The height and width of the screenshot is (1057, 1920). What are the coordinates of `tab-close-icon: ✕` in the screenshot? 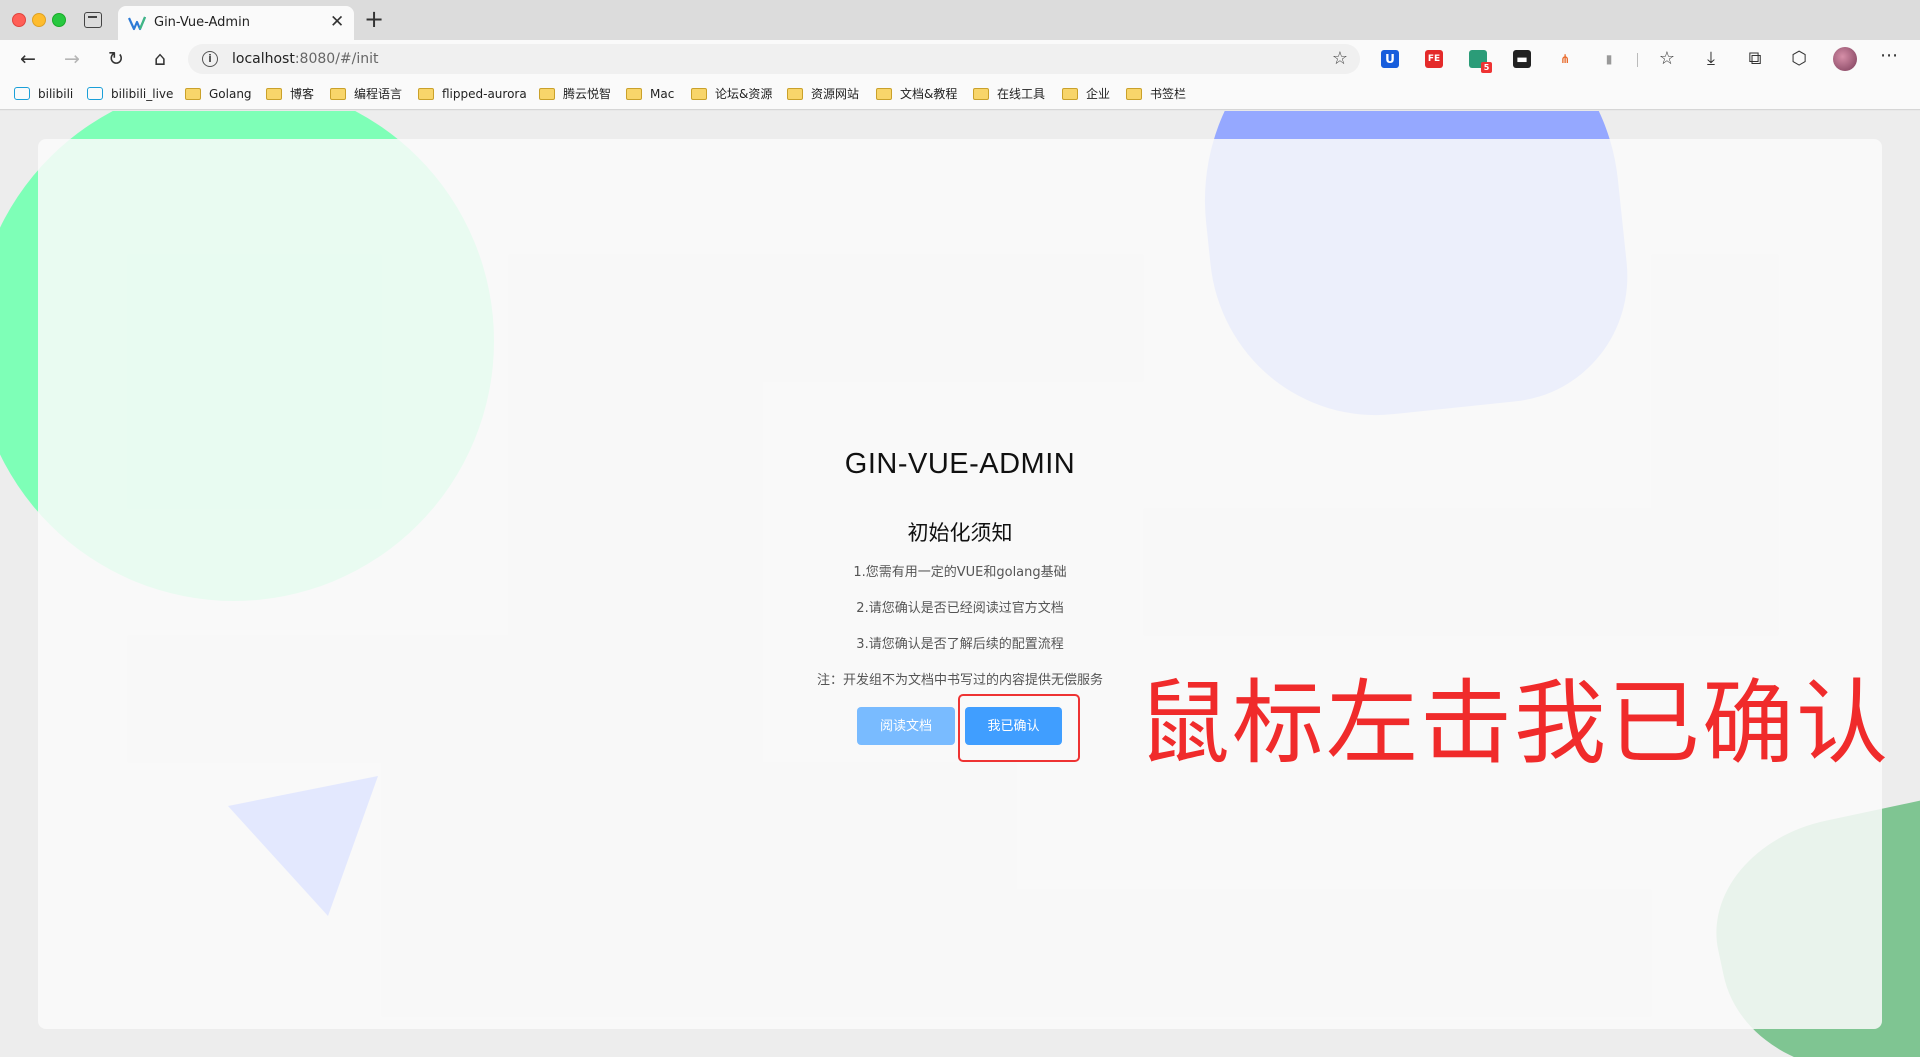 It's located at (337, 22).